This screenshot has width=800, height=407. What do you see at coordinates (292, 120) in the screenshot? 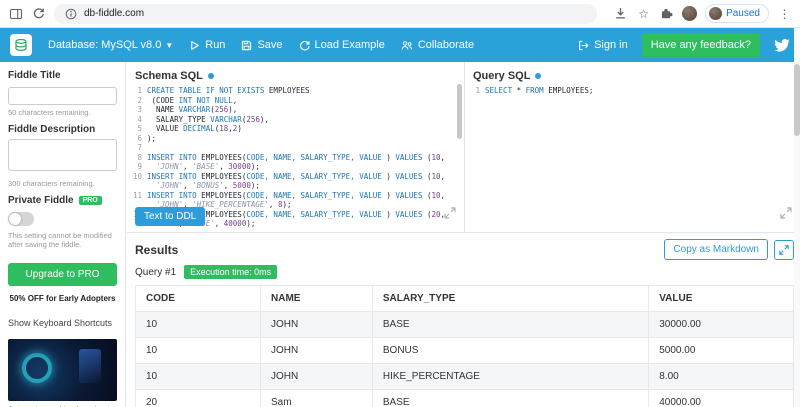
I see `code-line: 4 SALARY_TYPE VARCHAR(256),` at bounding box center [292, 120].